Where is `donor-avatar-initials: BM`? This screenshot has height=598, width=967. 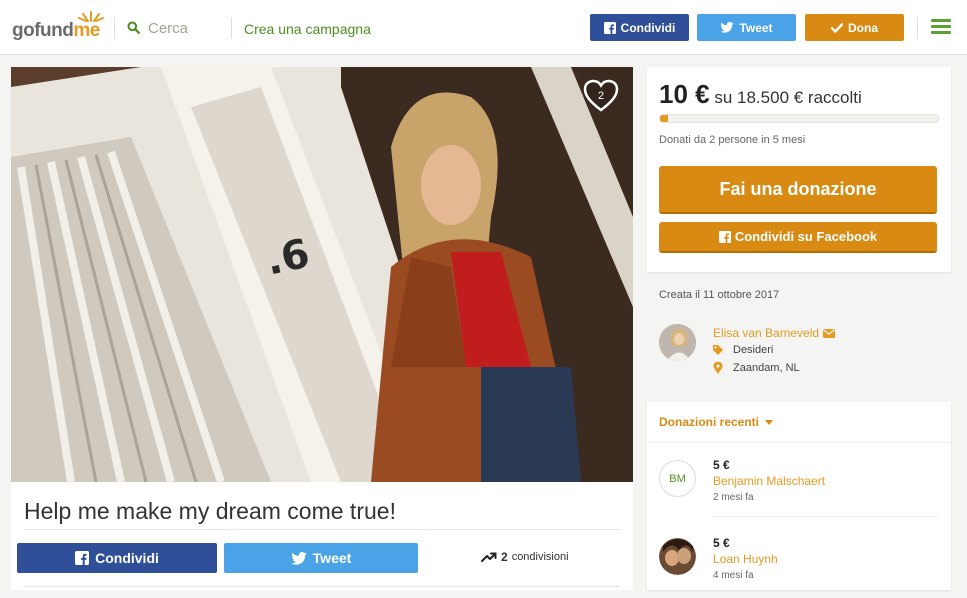 donor-avatar-initials: BM is located at coordinates (677, 478).